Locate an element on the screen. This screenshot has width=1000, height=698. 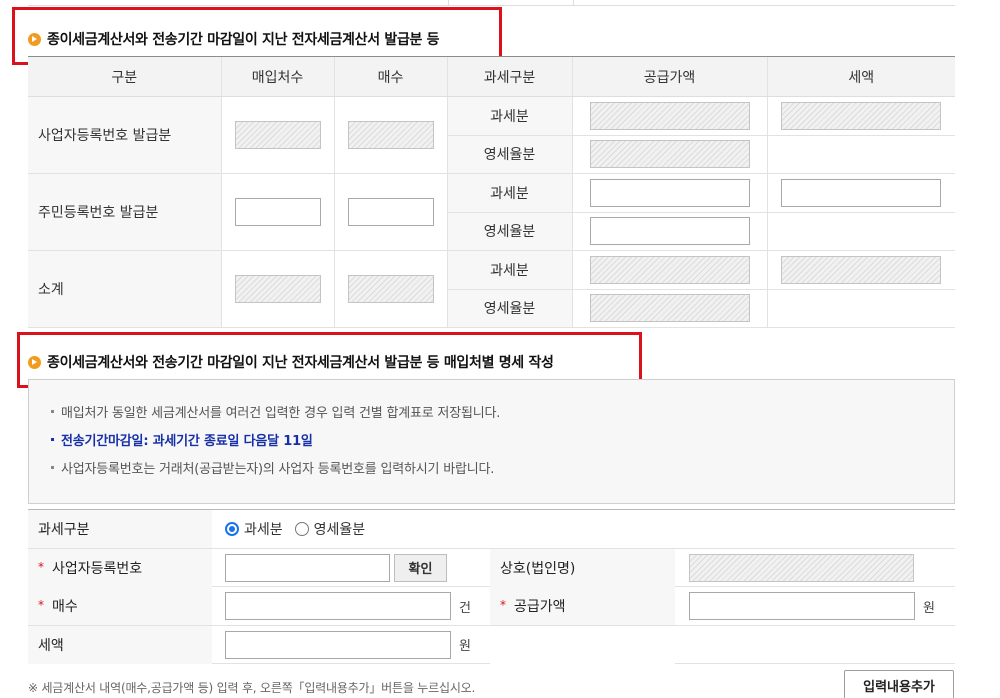
row-label-biz-no: 사업자등록번호 발급분 is located at coordinates (124, 135).